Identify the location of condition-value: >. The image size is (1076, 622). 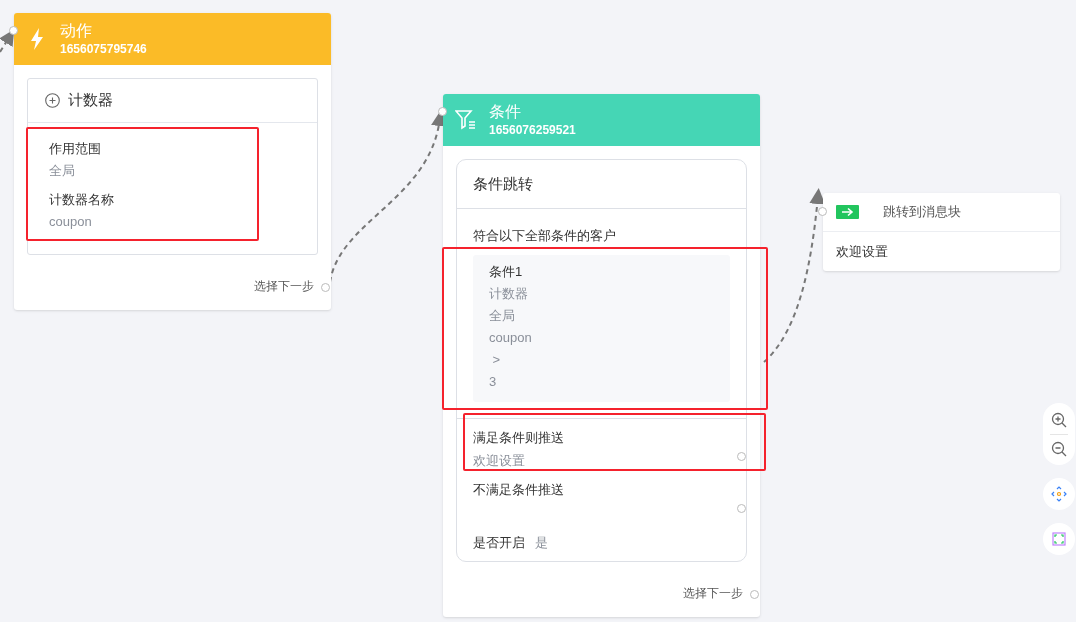
(496, 360).